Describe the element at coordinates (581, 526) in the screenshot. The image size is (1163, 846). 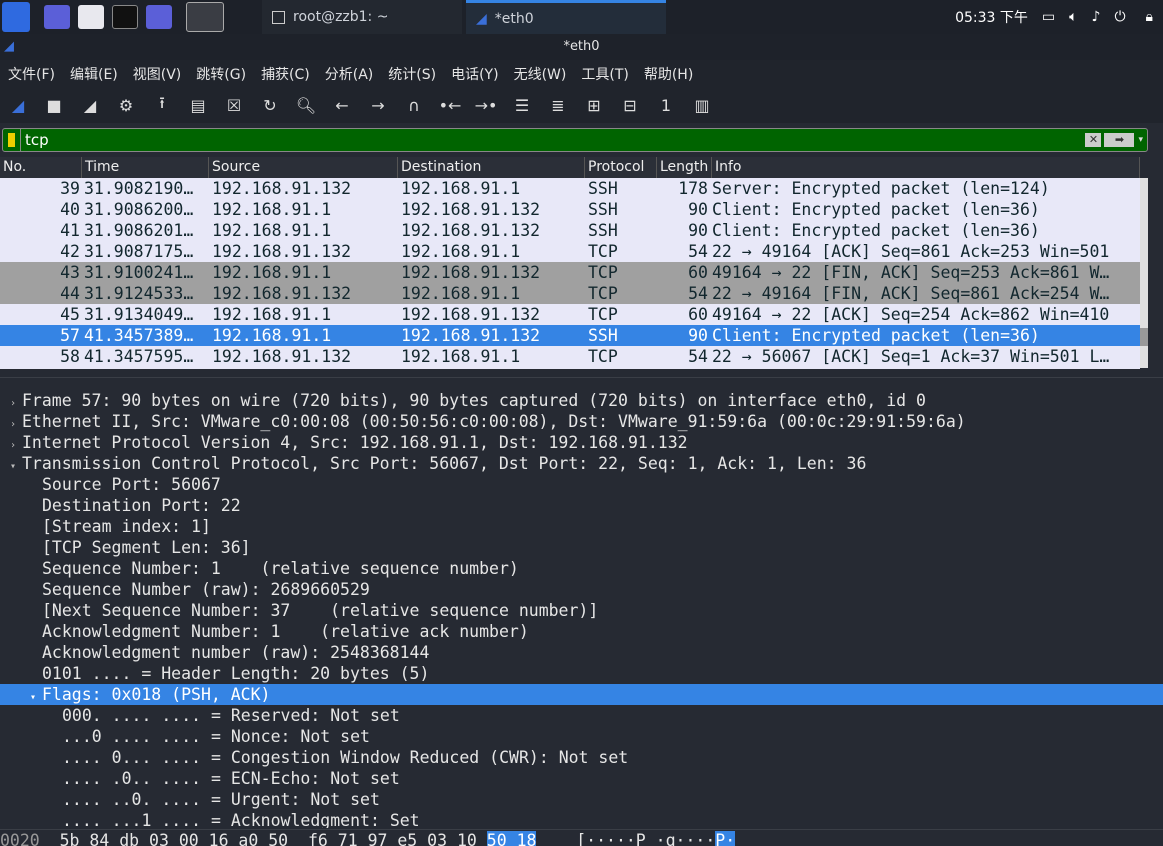
I see `detail-row: [Stream index: 1]` at that location.